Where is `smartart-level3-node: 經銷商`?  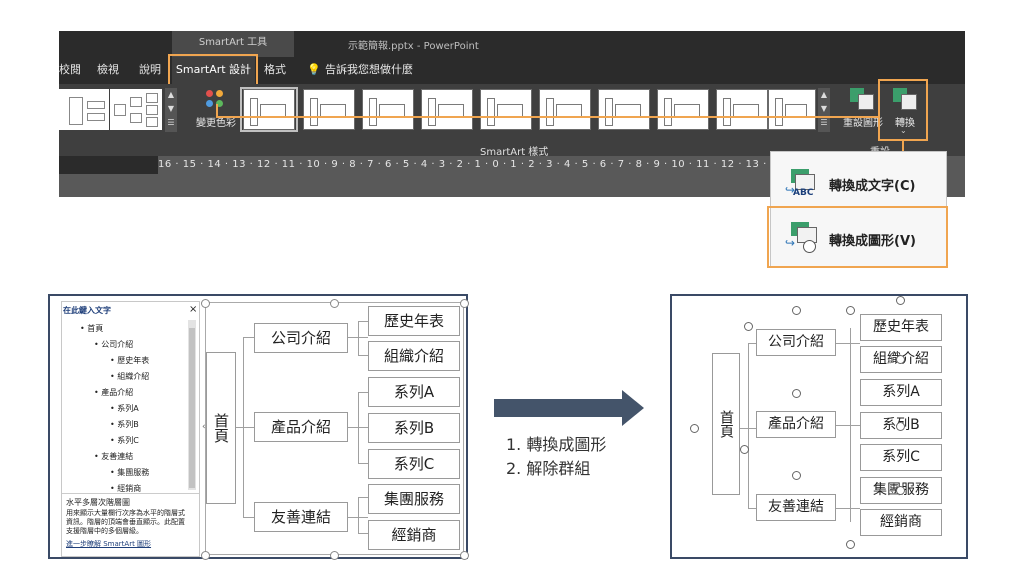 smartart-level3-node: 經銷商 is located at coordinates (414, 535).